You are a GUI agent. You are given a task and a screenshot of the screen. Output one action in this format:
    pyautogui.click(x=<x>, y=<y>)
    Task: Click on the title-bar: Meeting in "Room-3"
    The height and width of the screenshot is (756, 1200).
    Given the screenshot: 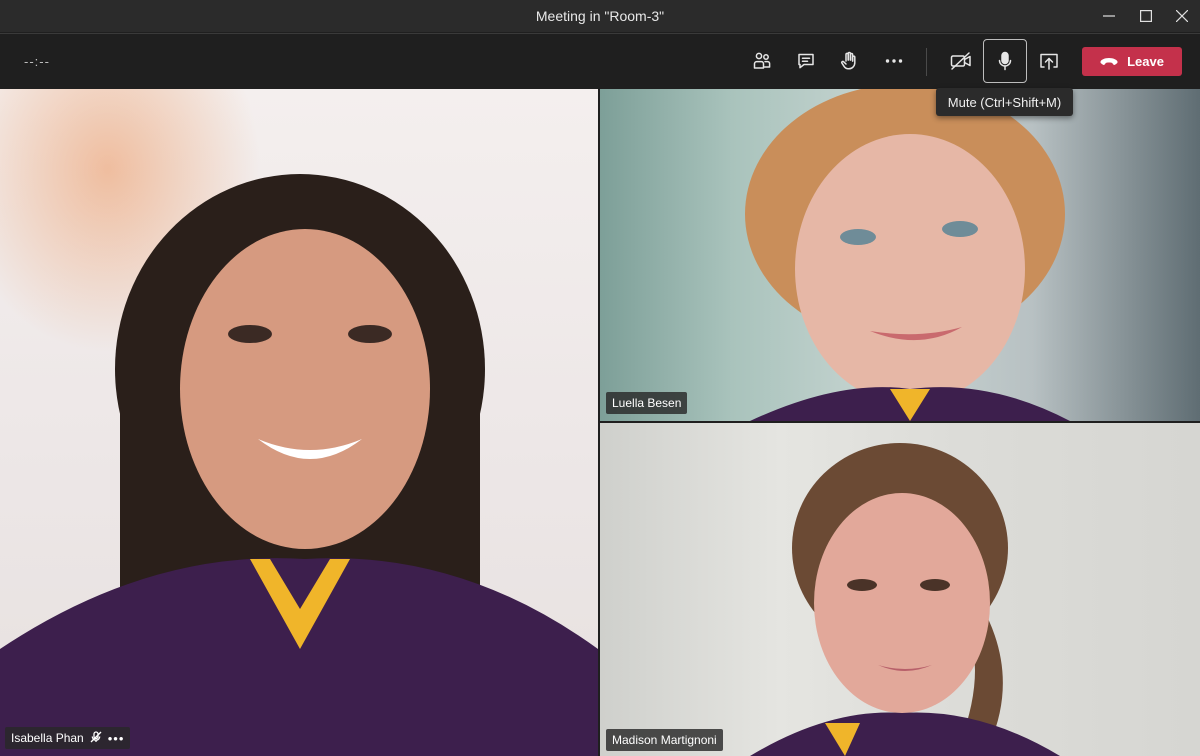 What is the action you would take?
    pyautogui.click(x=600, y=16)
    